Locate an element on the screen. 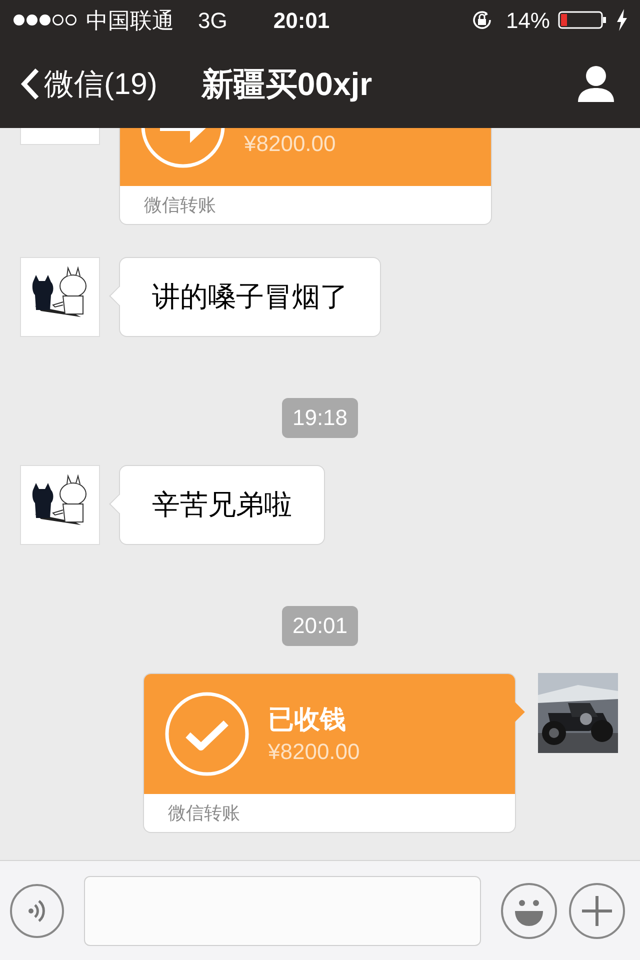  emoji-button is located at coordinates (529, 910).